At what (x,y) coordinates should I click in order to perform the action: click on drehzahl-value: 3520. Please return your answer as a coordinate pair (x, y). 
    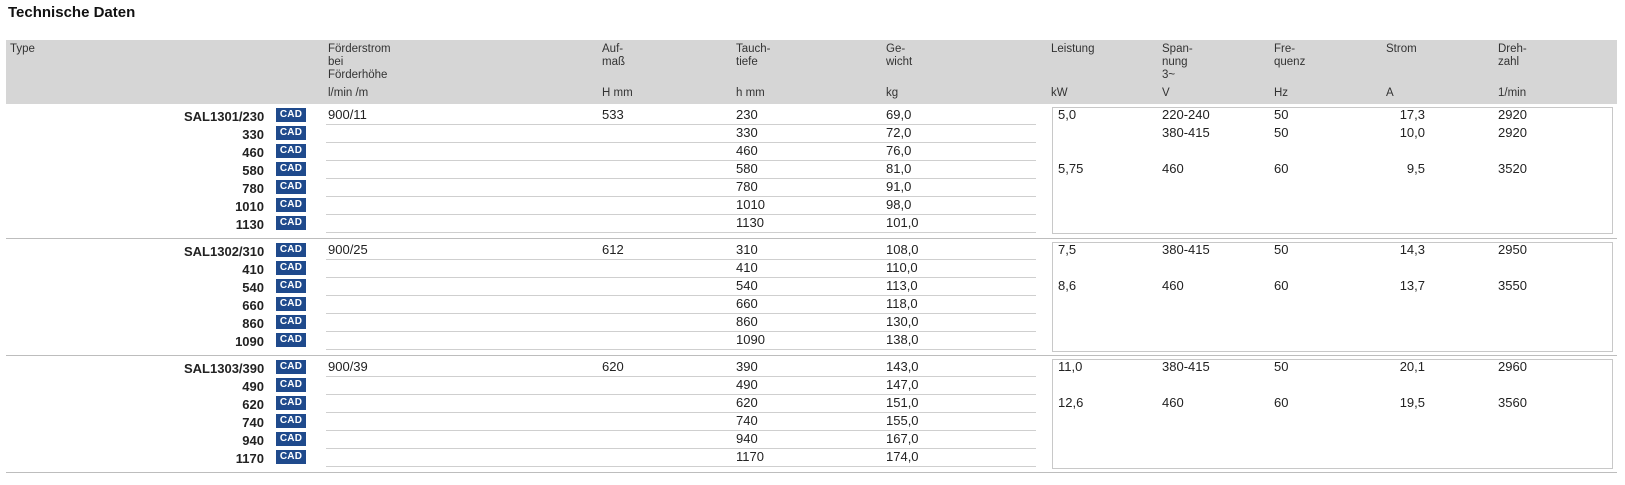
    Looking at the image, I should click on (1512, 168).